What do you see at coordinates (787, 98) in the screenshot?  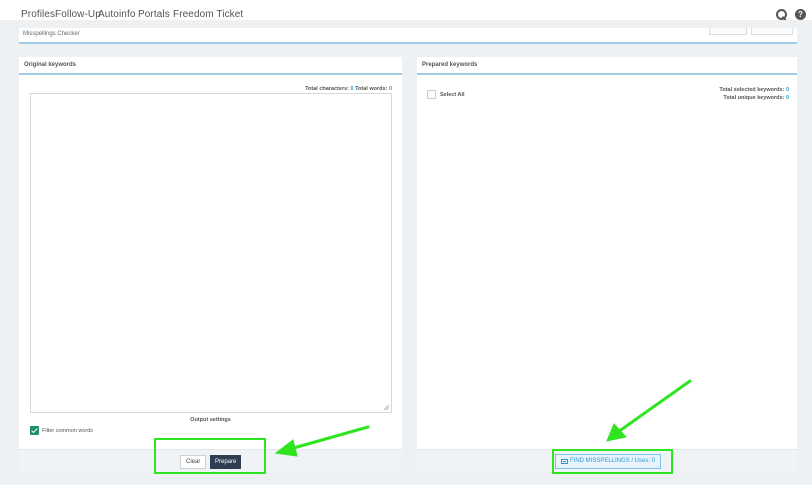 I see `unique-keywords-value: 0` at bounding box center [787, 98].